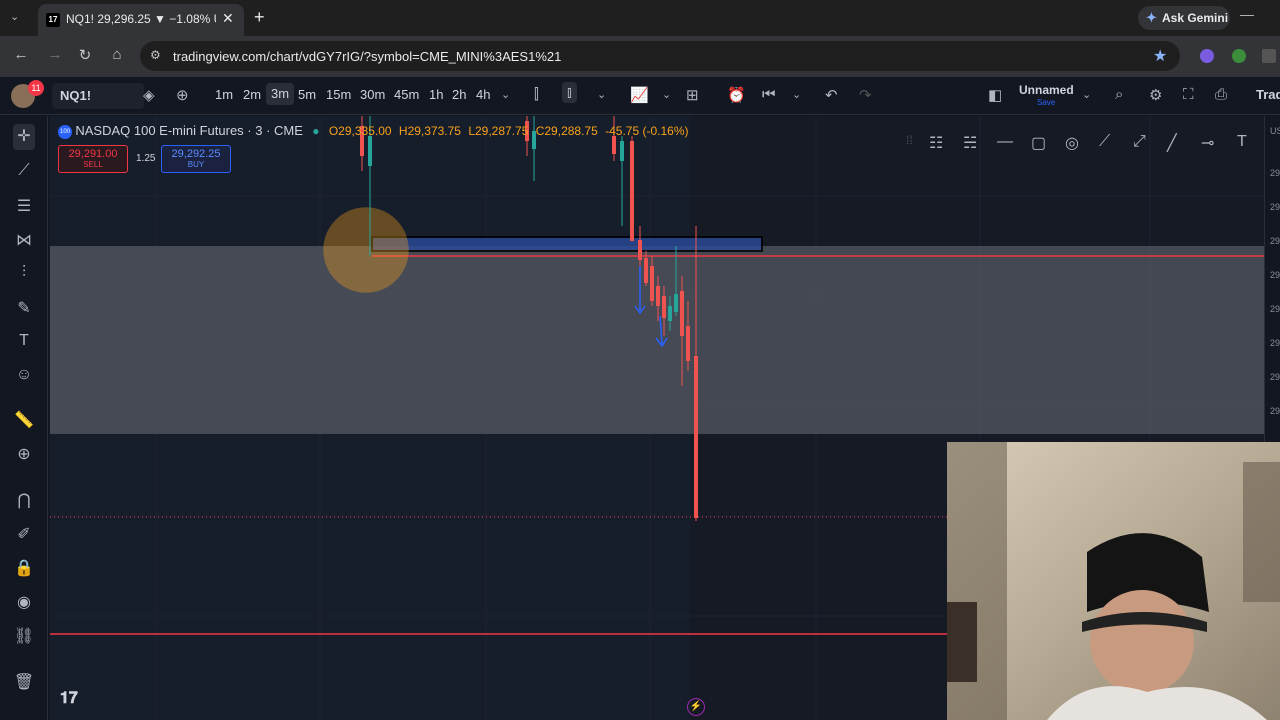  What do you see at coordinates (24, 341) in the screenshot?
I see `text-icon: T` at bounding box center [24, 341].